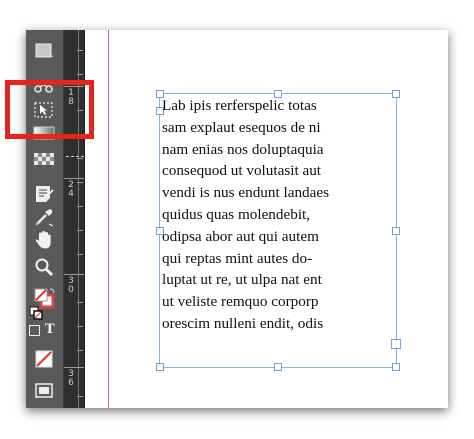  What do you see at coordinates (396, 344) in the screenshot?
I see `out-port` at bounding box center [396, 344].